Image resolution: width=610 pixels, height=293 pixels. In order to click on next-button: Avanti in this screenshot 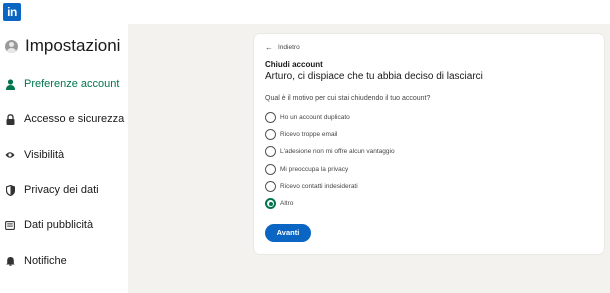, I will do `click(288, 233)`.